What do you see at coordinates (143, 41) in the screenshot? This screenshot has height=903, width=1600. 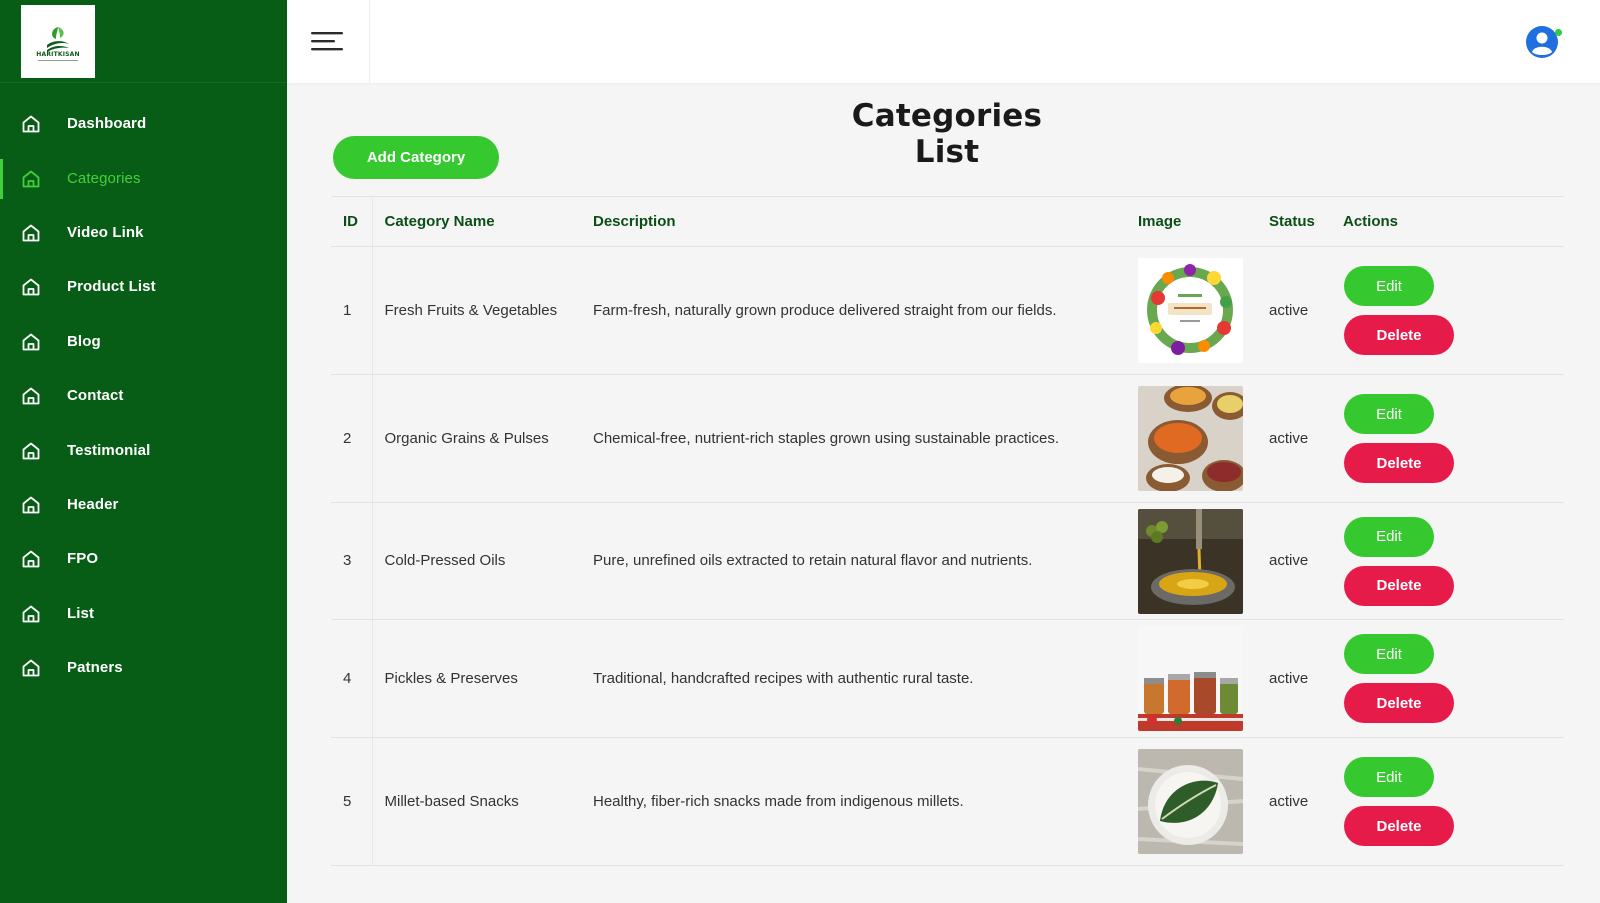 I see `logo-area: HARITKISAN` at bounding box center [143, 41].